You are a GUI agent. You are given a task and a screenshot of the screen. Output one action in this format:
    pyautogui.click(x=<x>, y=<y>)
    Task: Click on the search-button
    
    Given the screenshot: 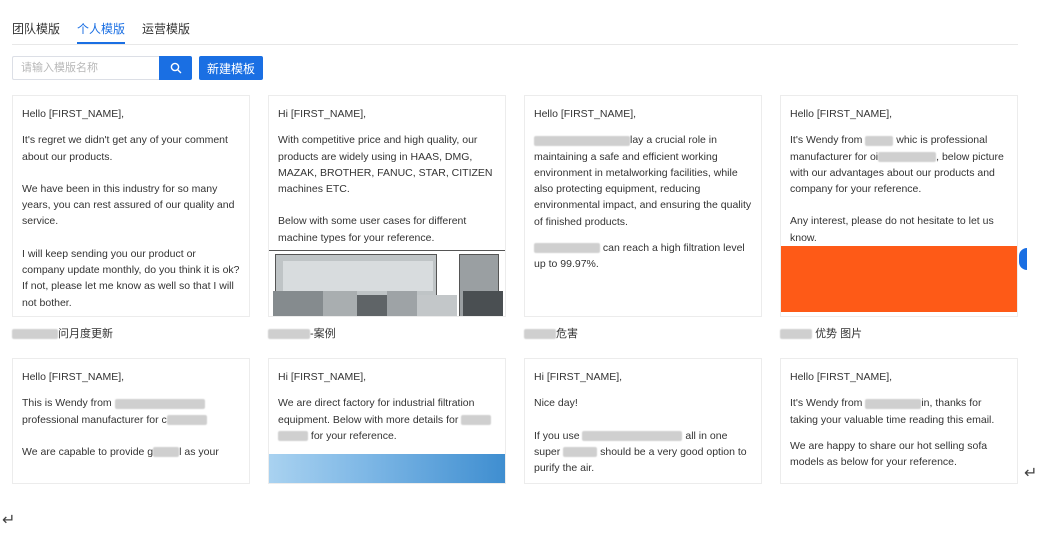 What is the action you would take?
    pyautogui.click(x=175, y=68)
    